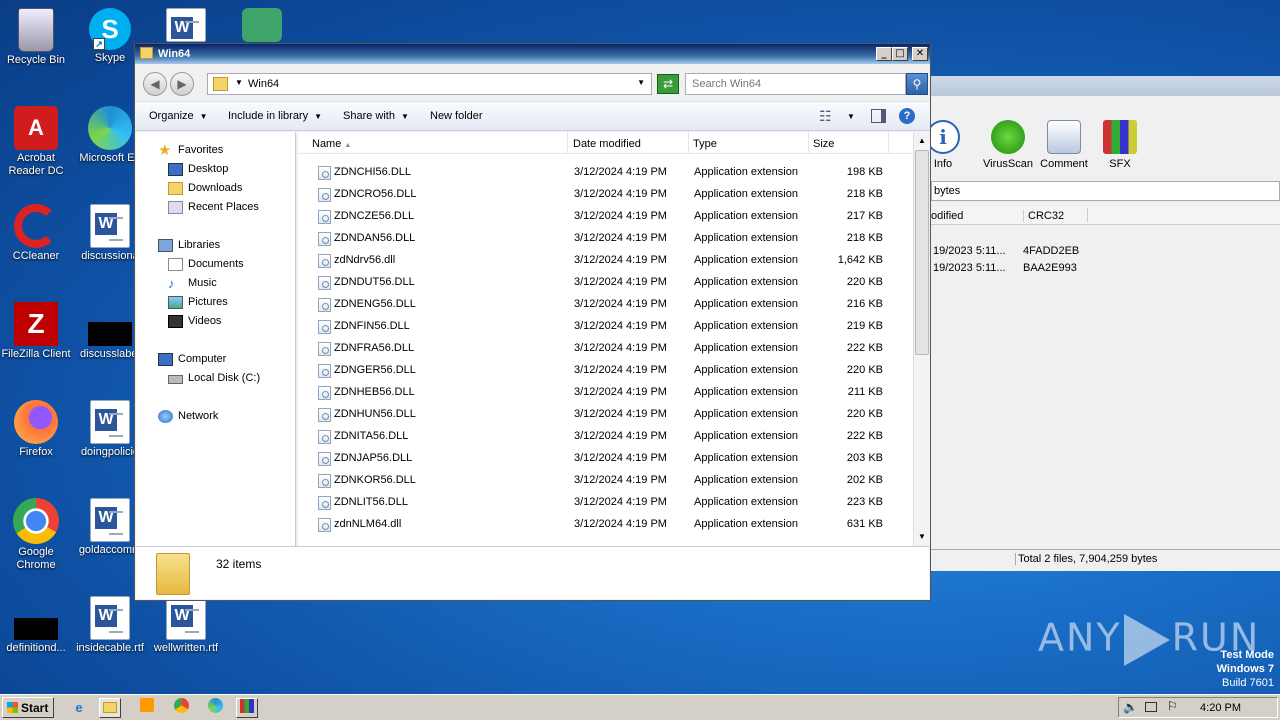 The width and height of the screenshot is (1280, 720). Describe the element at coordinates (795, 84) in the screenshot. I see `search-input` at that location.